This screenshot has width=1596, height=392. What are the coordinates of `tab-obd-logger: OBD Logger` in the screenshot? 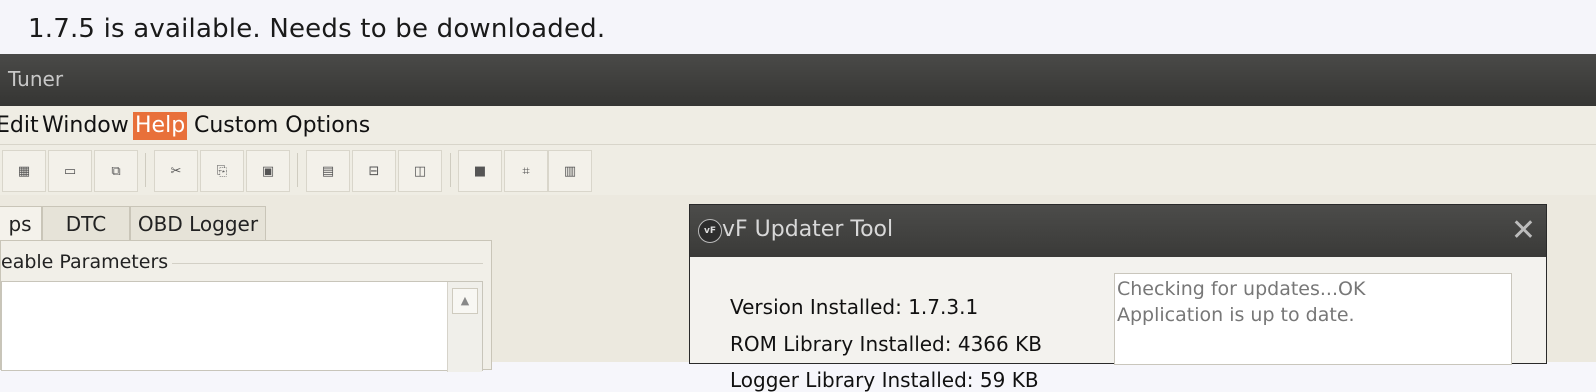 It's located at (198, 224).